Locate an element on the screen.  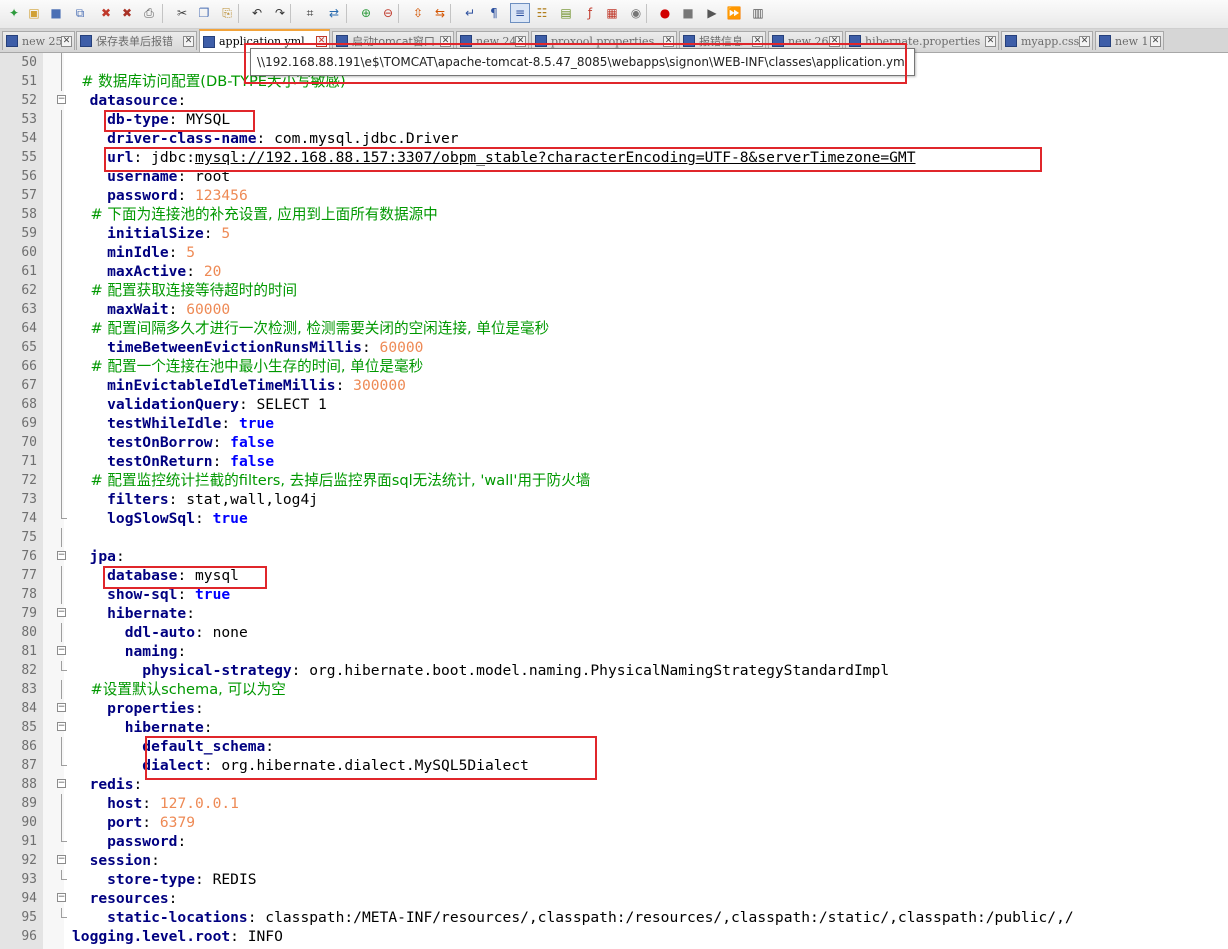
code-line: 80 ddl-auto: none is located at coordinates (614, 632).